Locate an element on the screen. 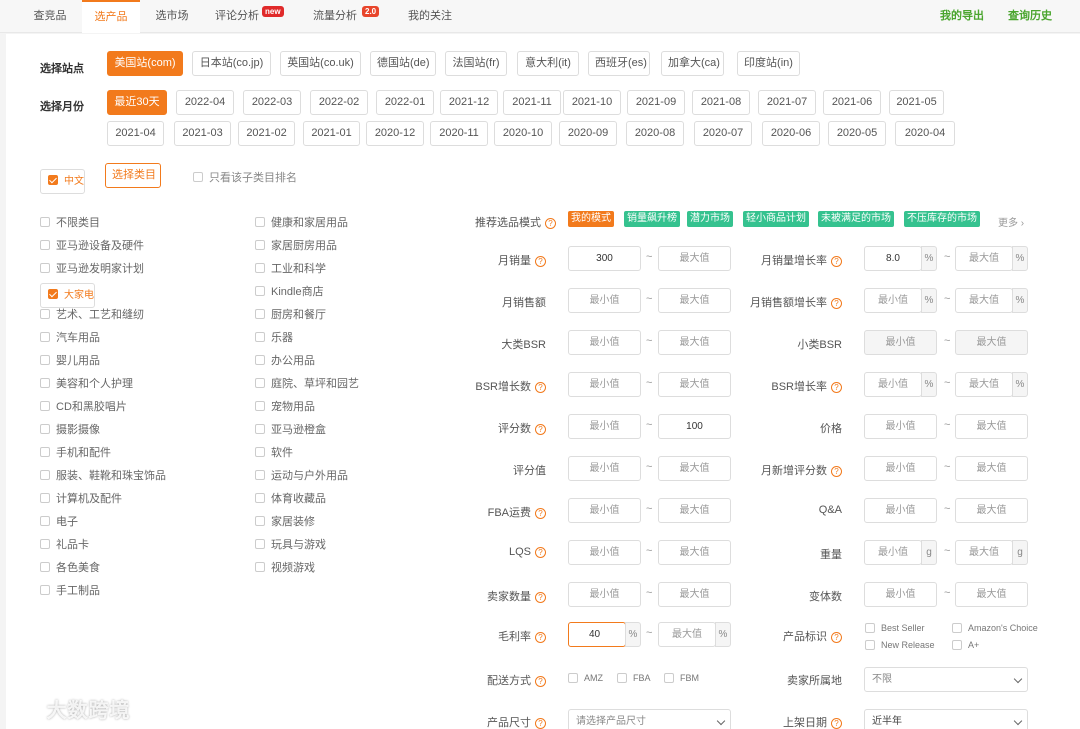 The width and height of the screenshot is (1080, 729). category-item: 手工制品 is located at coordinates (70, 590).